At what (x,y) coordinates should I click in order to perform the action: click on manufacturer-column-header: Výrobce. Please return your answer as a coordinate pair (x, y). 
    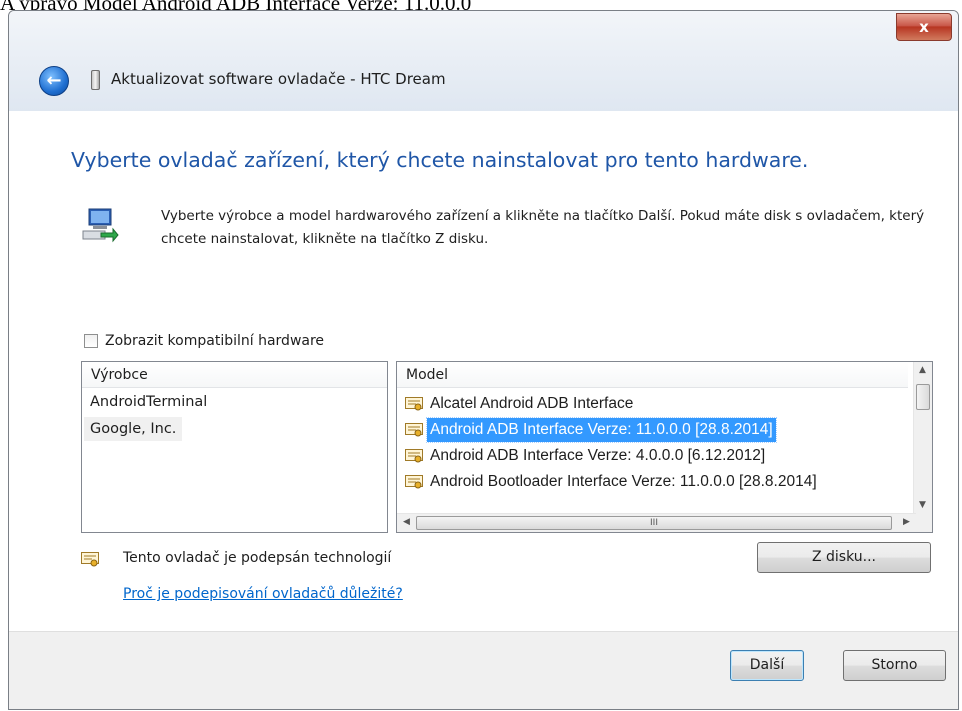
    Looking at the image, I should click on (234, 375).